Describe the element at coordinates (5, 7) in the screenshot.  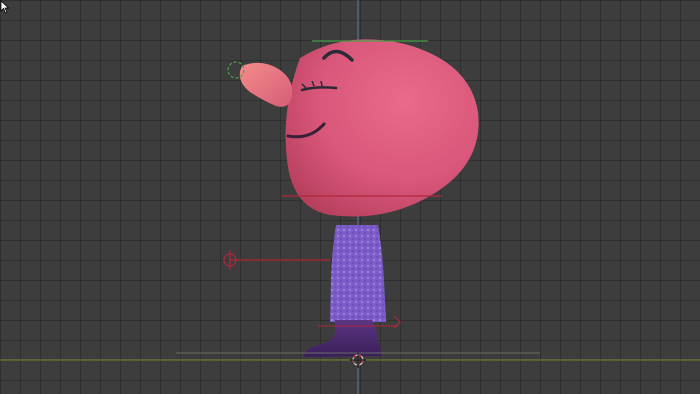
I see `mouse-pointer-icon` at that location.